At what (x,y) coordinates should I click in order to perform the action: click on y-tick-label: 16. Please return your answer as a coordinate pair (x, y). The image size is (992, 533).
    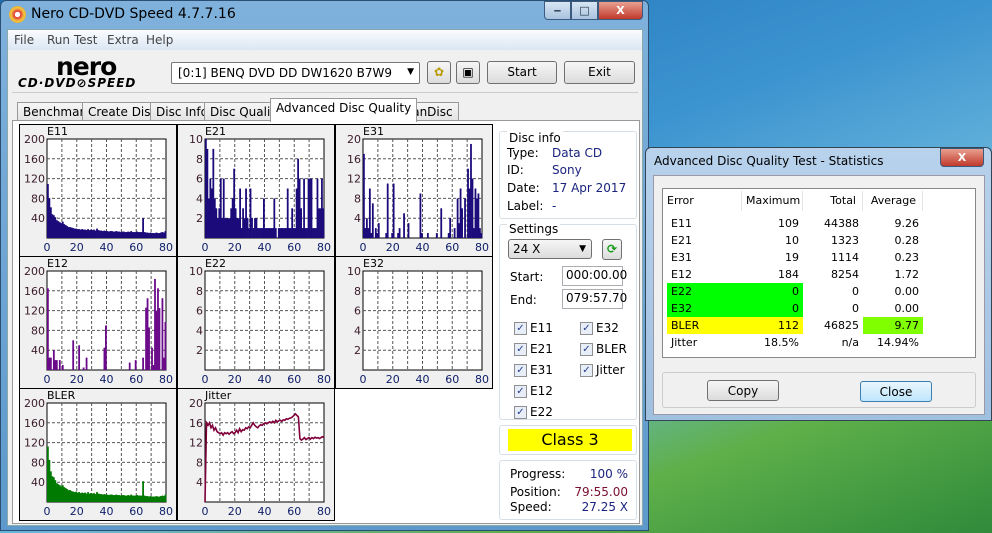
    Looking at the image, I should click on (354, 159).